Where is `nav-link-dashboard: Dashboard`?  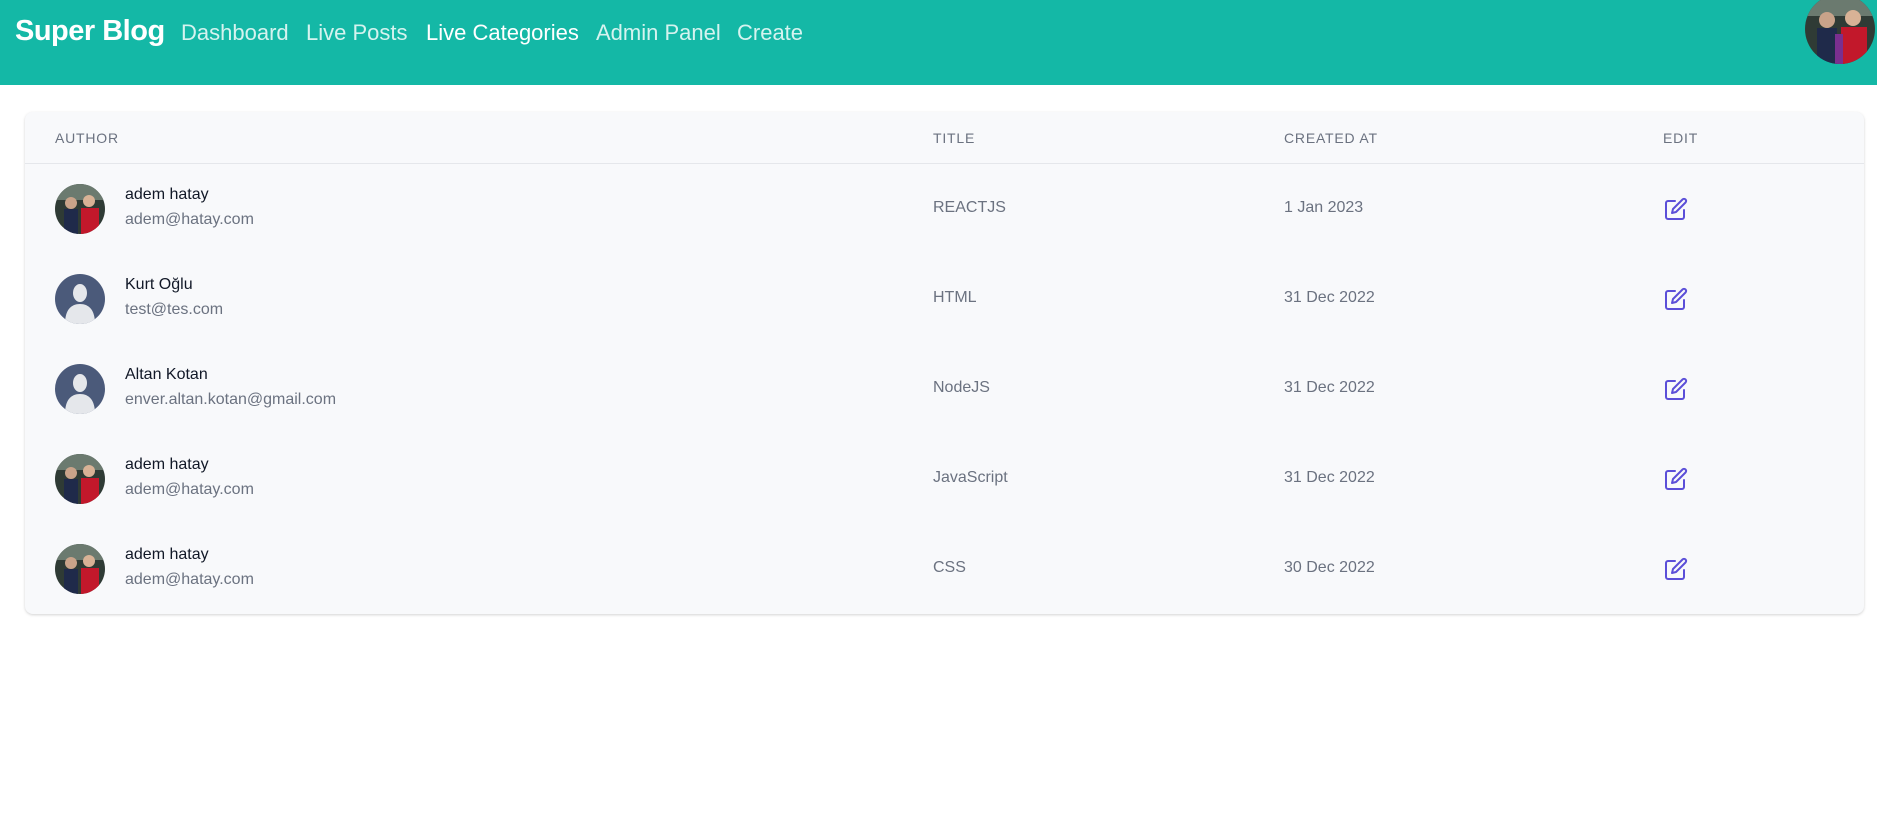
nav-link-dashboard: Dashboard is located at coordinates (235, 33).